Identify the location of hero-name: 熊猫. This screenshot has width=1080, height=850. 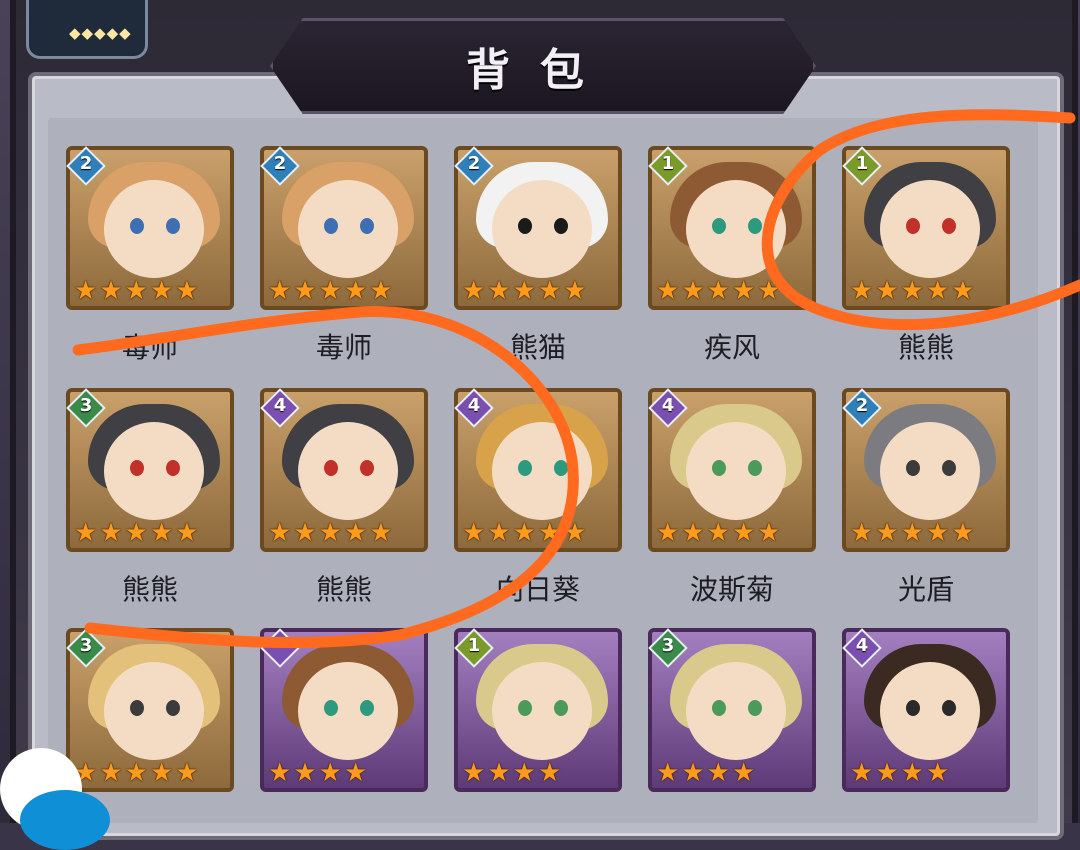
(537, 347).